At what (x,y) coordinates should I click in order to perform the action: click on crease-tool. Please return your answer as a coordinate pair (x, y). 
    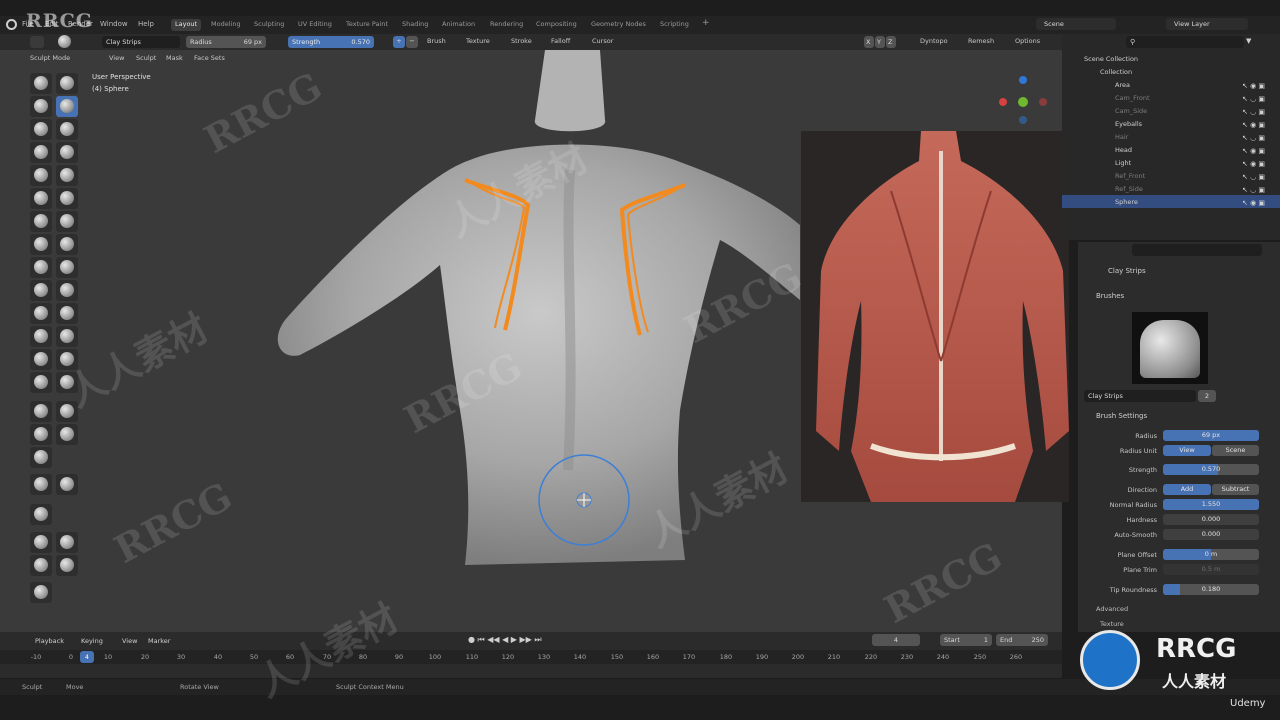
    Looking at the image, I should click on (41, 175).